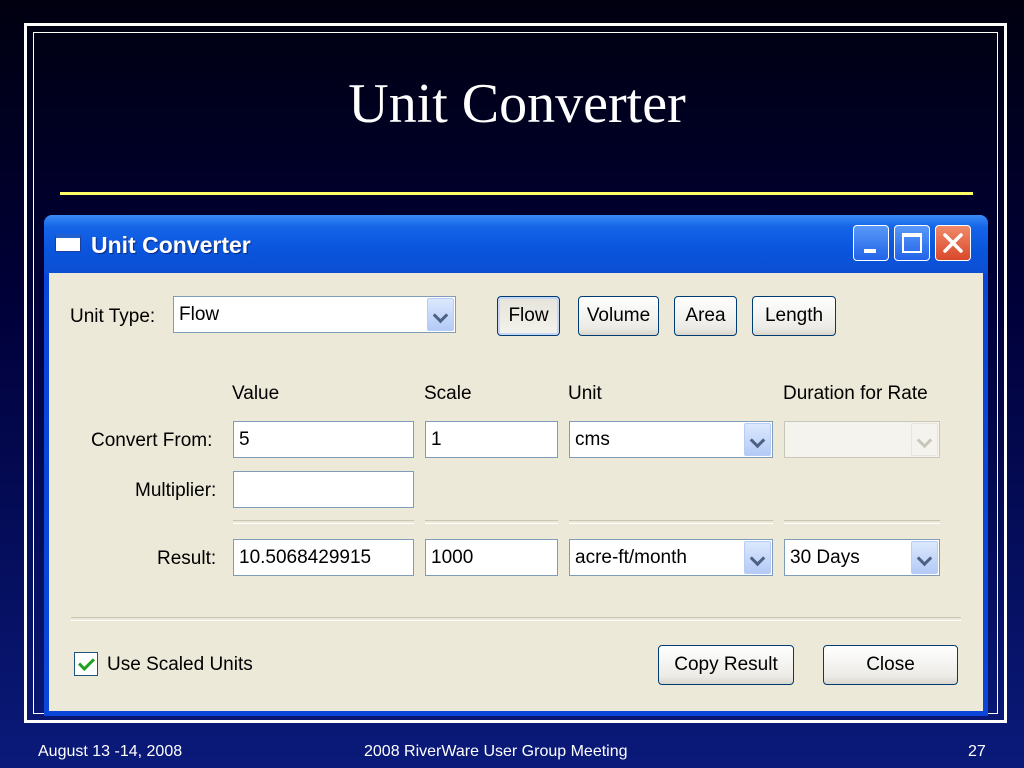 The height and width of the screenshot is (768, 1024). I want to click on use-scaled-units-label: Use Scaled Units, so click(180, 664).